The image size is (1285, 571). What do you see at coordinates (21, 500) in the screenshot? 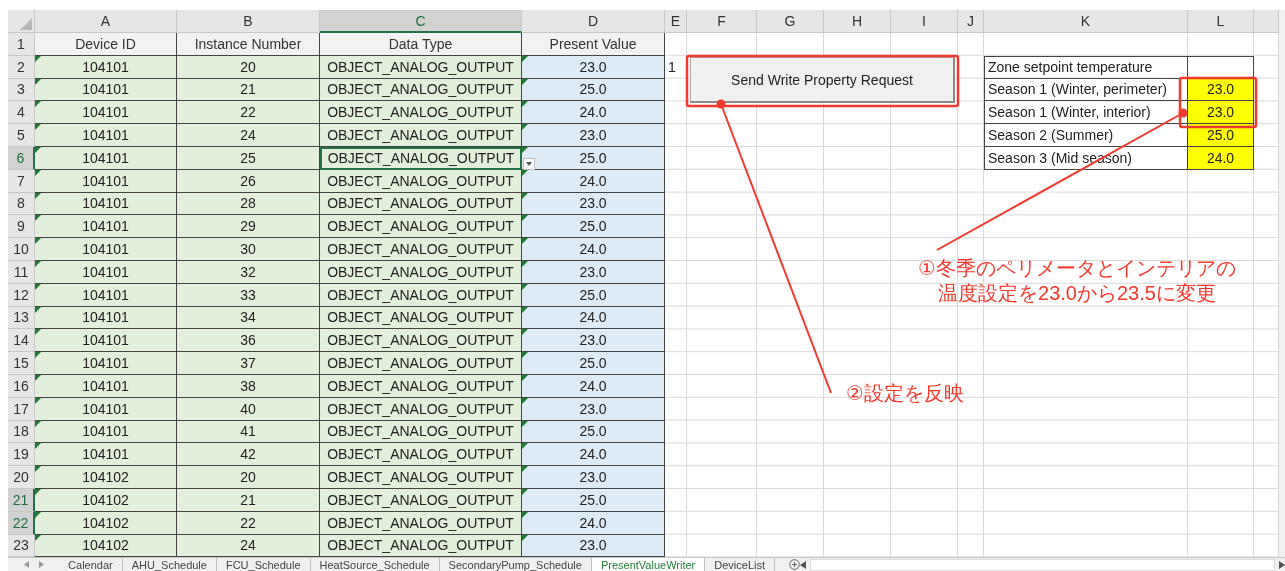
I see `row-header: 21` at bounding box center [21, 500].